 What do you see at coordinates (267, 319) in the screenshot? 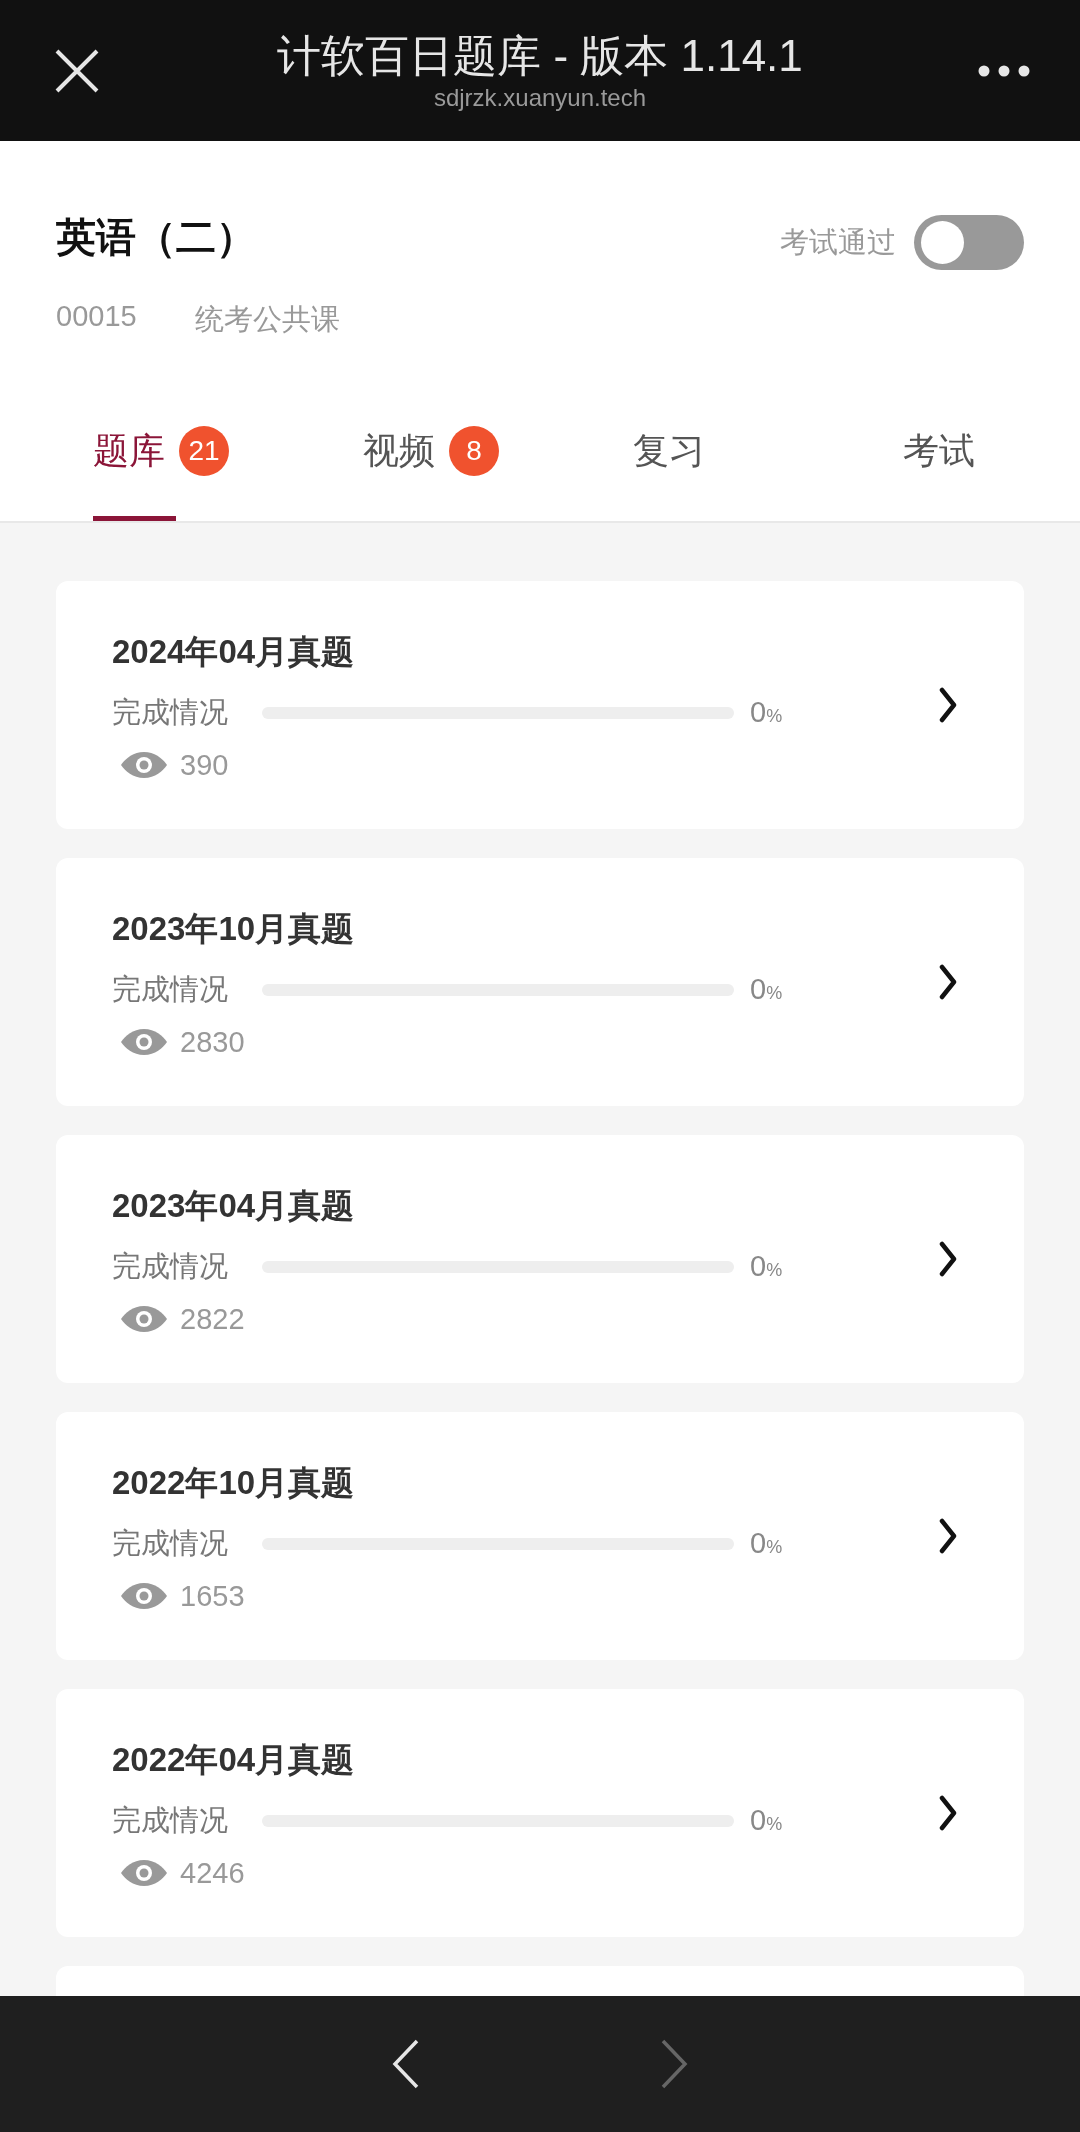
I see `course-category: 统考公共课` at bounding box center [267, 319].